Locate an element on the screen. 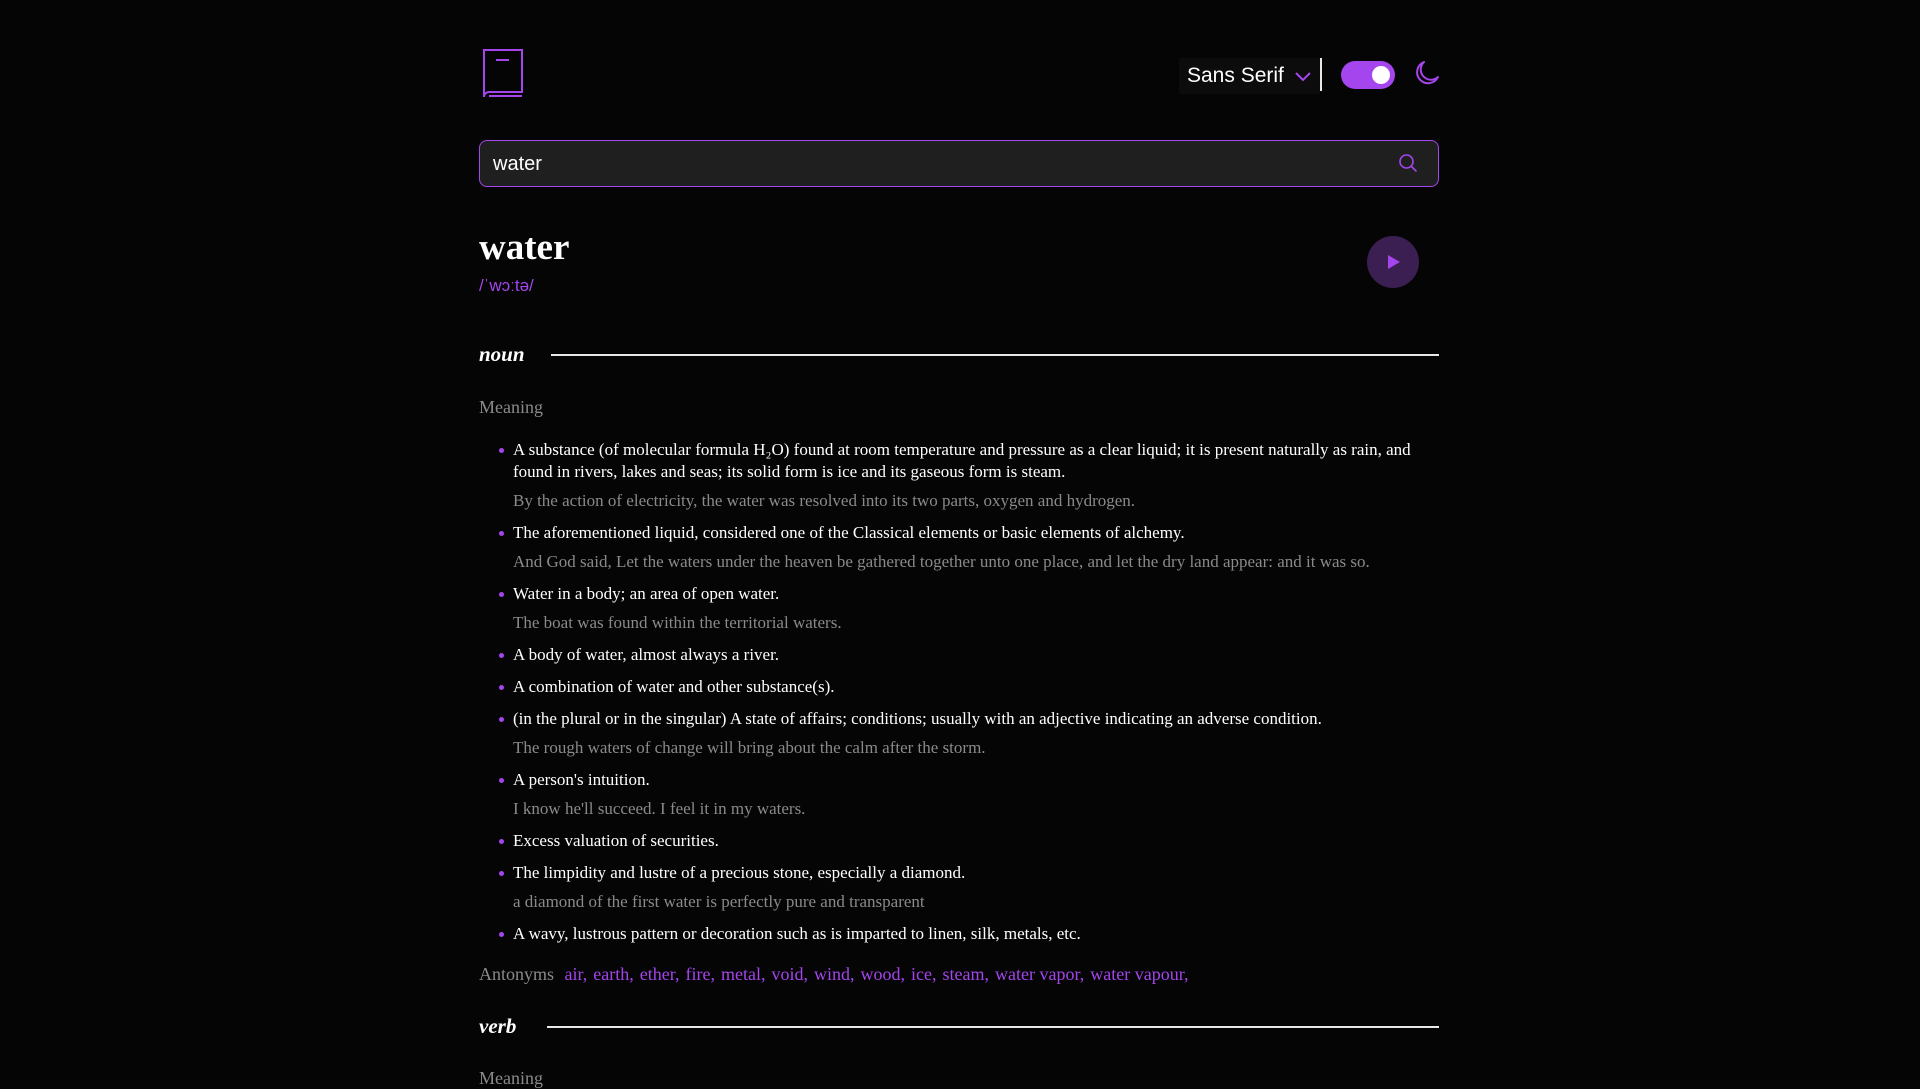  antonym-link: earth, is located at coordinates (613, 974).